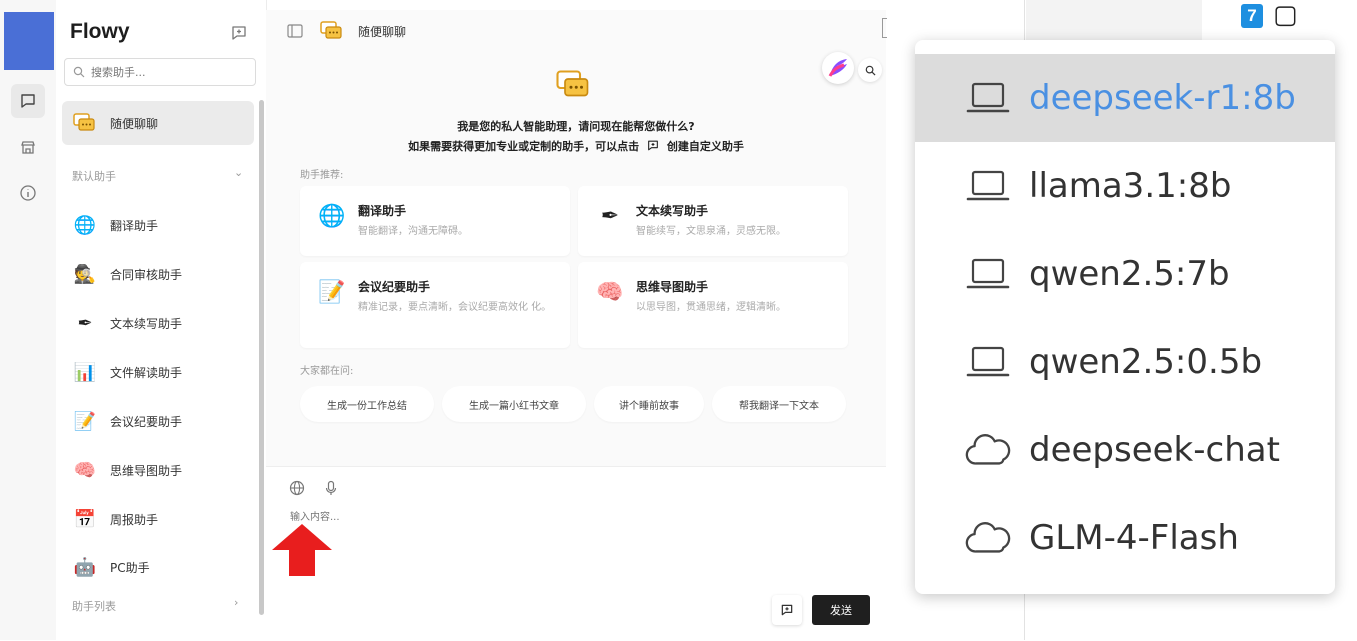  What do you see at coordinates (1114, 20) in the screenshot?
I see `background-panel` at bounding box center [1114, 20].